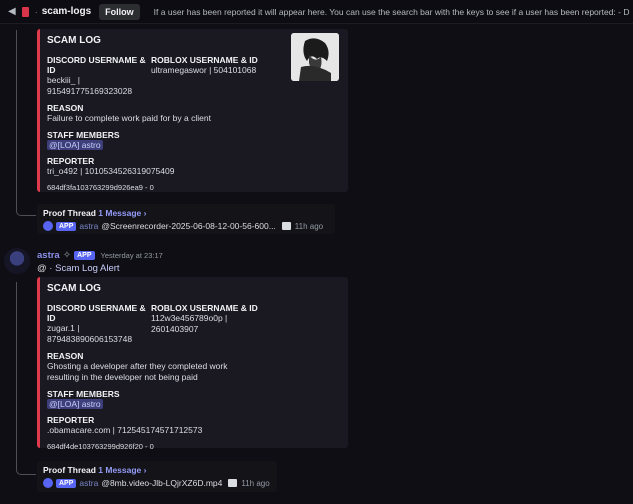 Image resolution: width=633 pixels, height=504 pixels. Describe the element at coordinates (119, 11) in the screenshot. I see `follow-button: Follow` at that location.